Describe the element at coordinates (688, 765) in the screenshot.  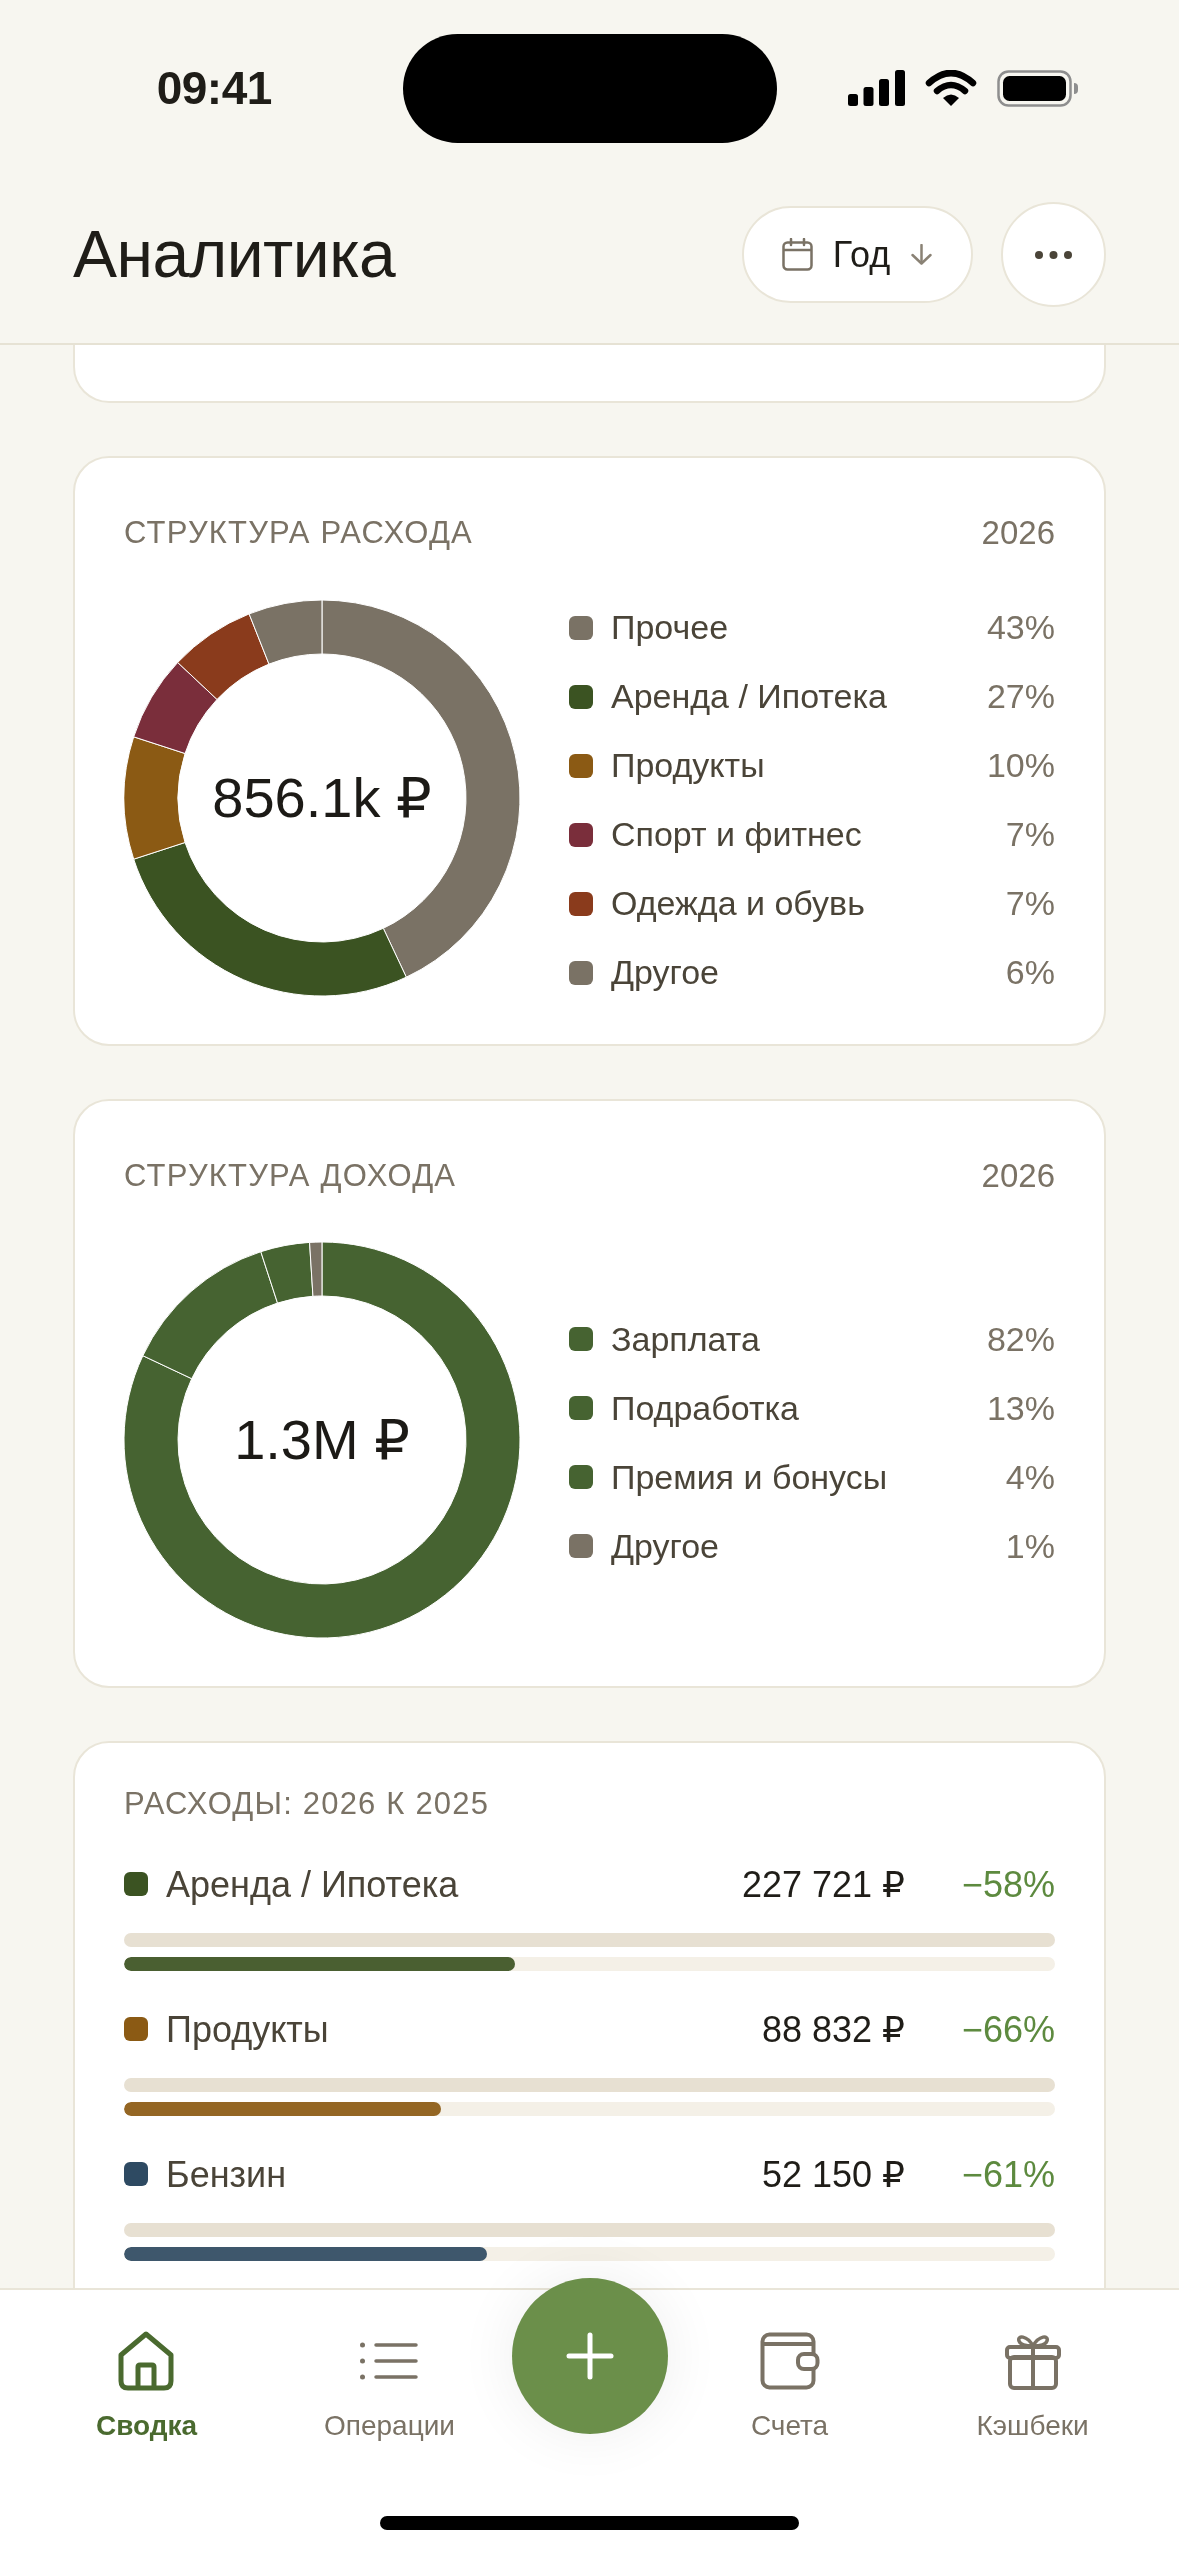
I see `legend-label: Продукты` at that location.